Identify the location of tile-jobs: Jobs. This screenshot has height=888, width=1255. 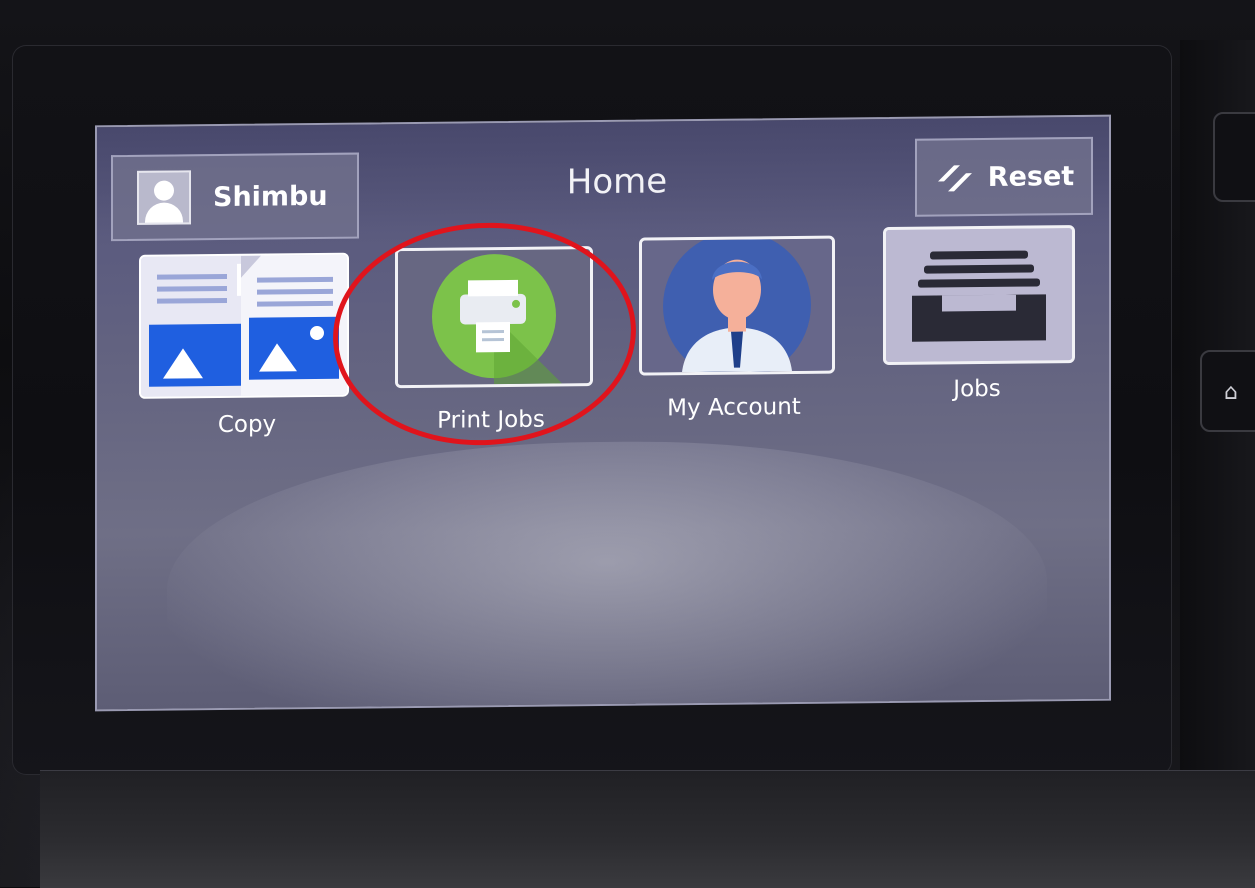
(979, 326).